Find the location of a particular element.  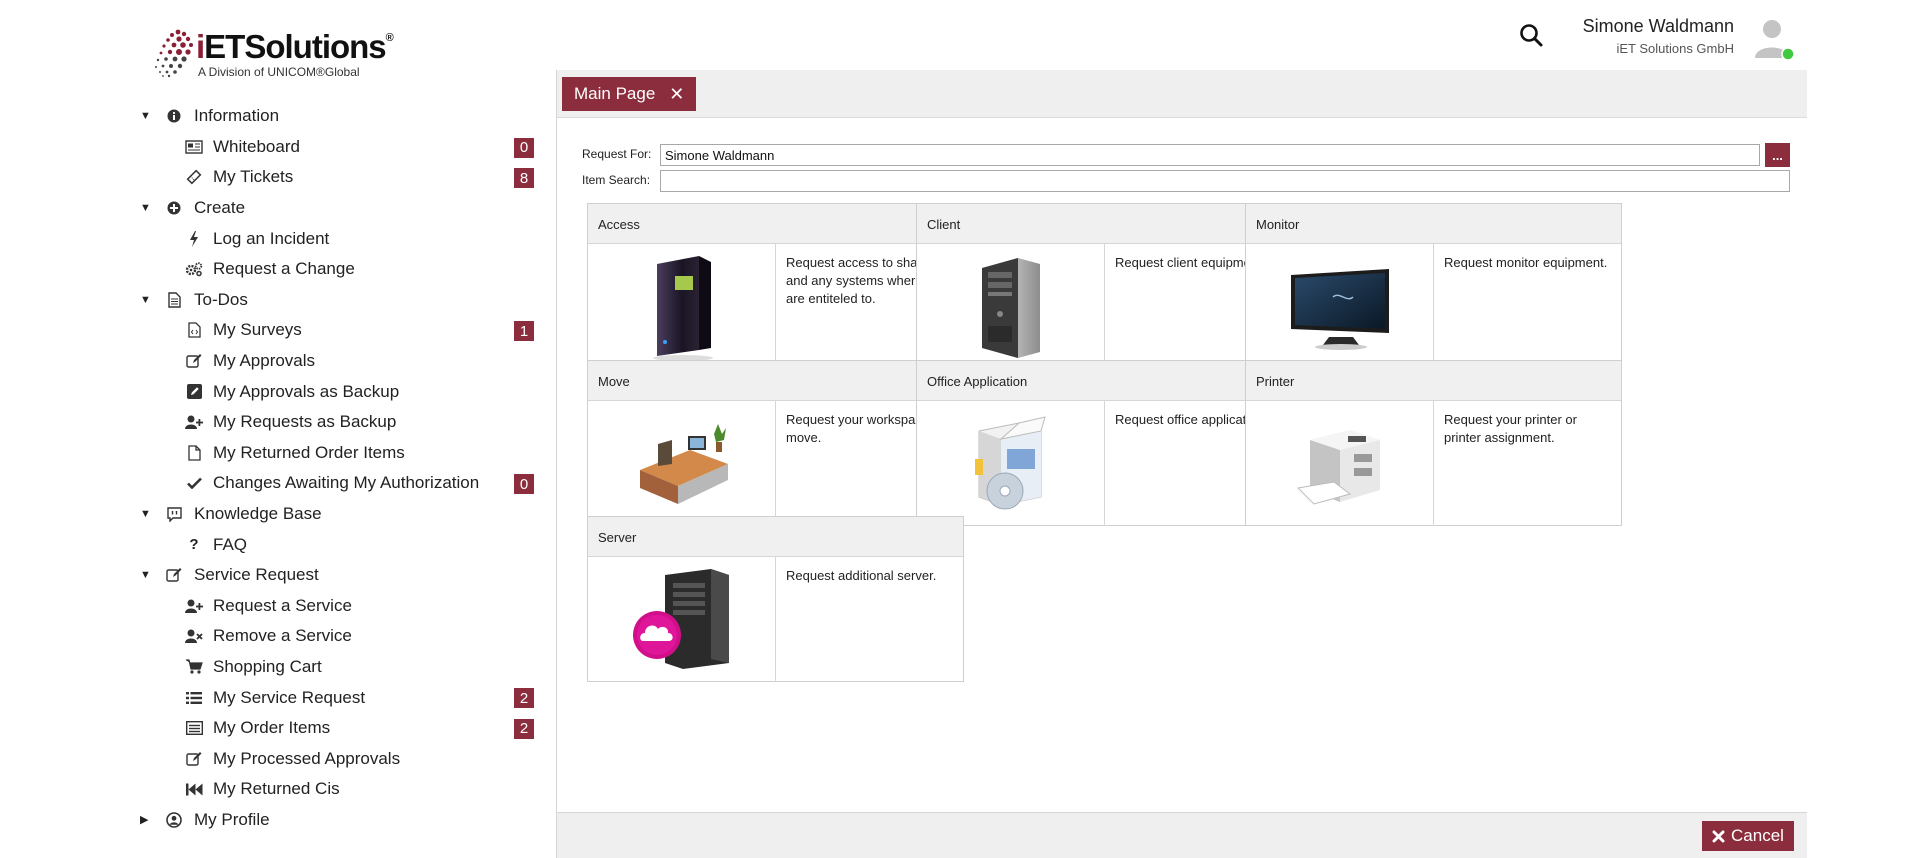

count-badge: 2 is located at coordinates (524, 698).